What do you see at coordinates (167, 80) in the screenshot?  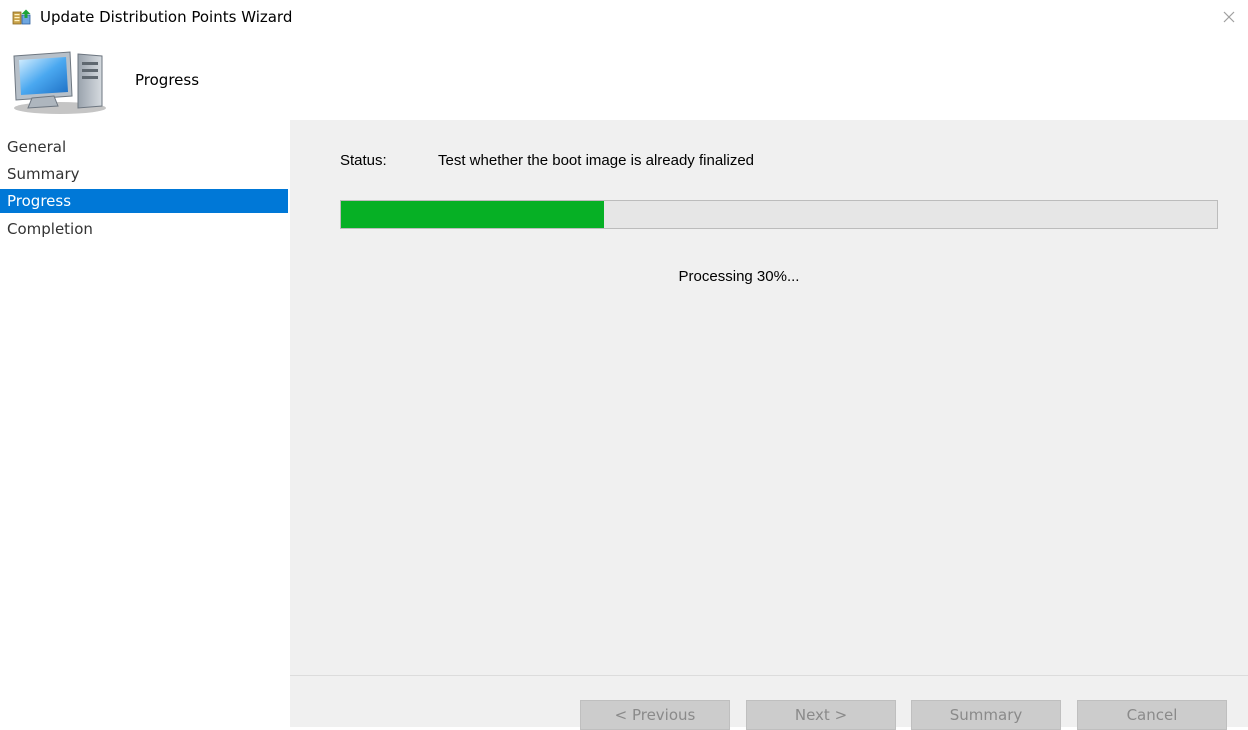 I see `page-heading: Progress` at bounding box center [167, 80].